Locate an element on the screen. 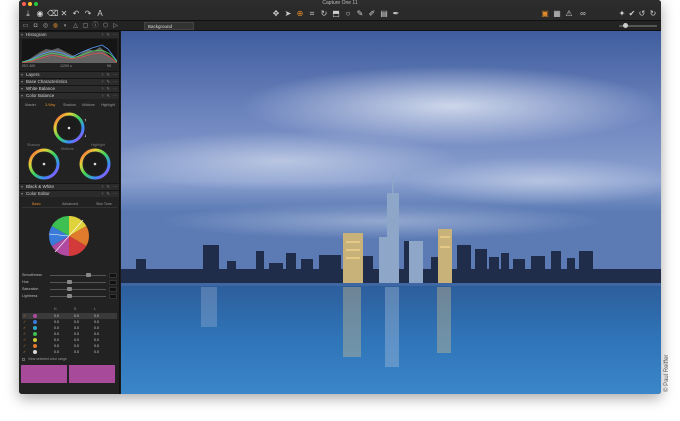 The width and height of the screenshot is (680, 421). panel-layers: Layers? ✎ ⋯ is located at coordinates (69, 74).